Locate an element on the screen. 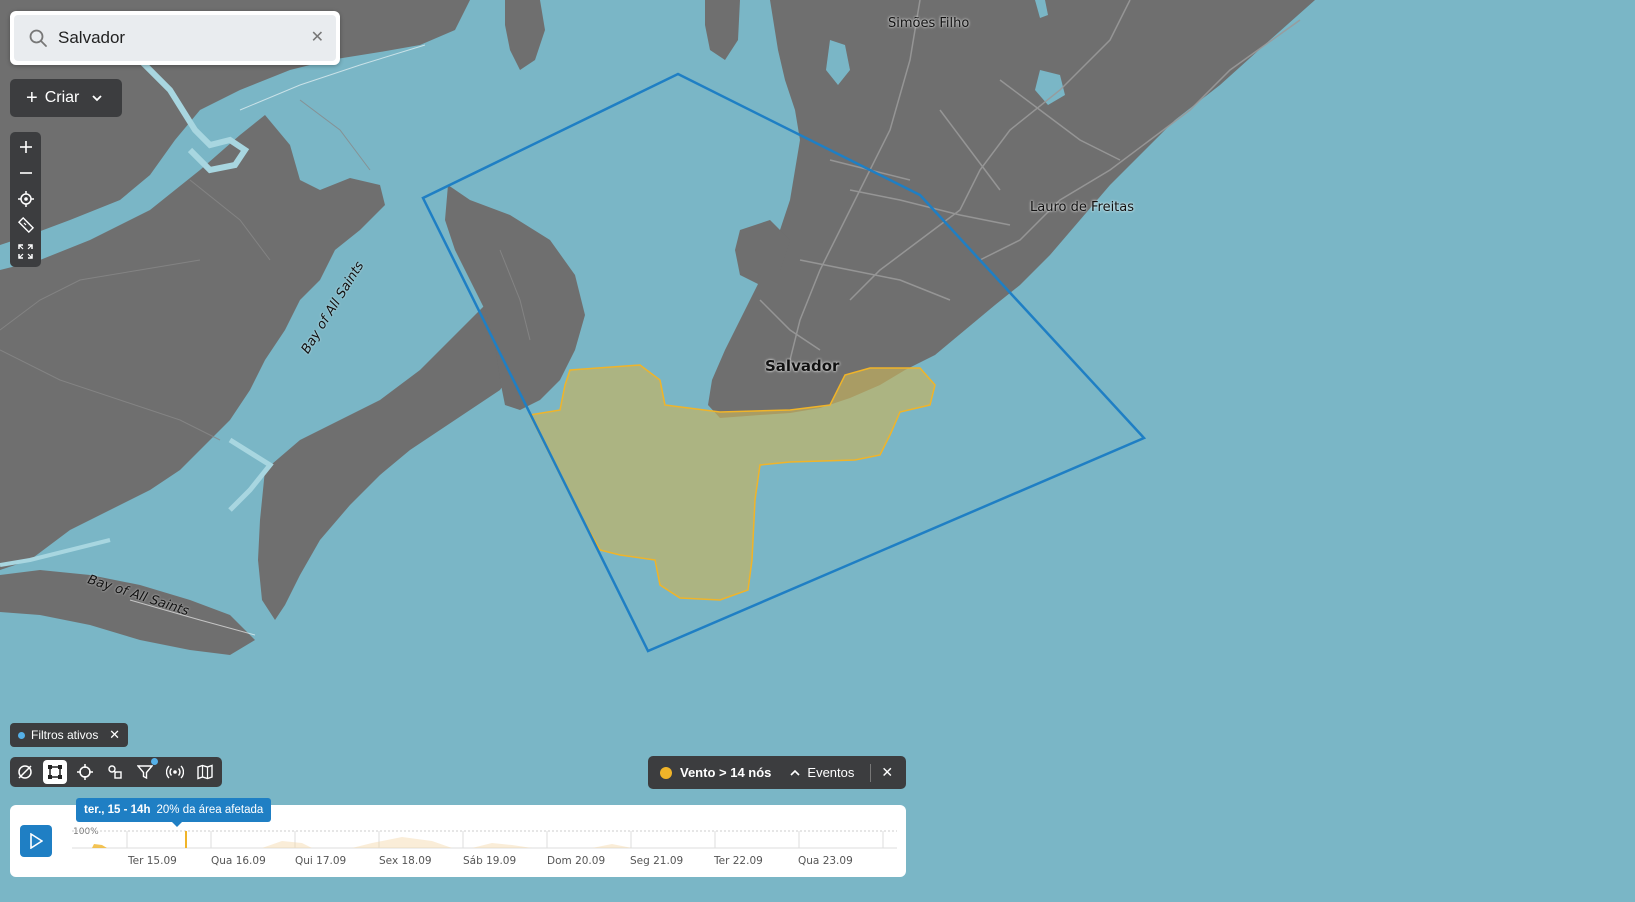  timeline-tooltip: ter., 15 - 14h 20% da área afetada is located at coordinates (174, 810).